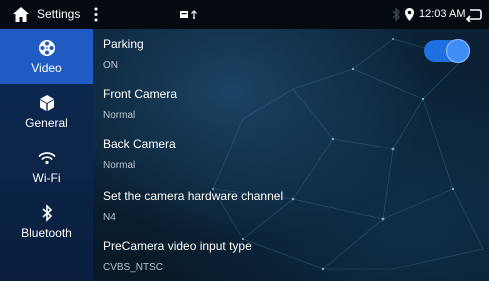 The width and height of the screenshot is (489, 281). What do you see at coordinates (177, 246) in the screenshot?
I see `setting-label: PreCamera video input type` at bounding box center [177, 246].